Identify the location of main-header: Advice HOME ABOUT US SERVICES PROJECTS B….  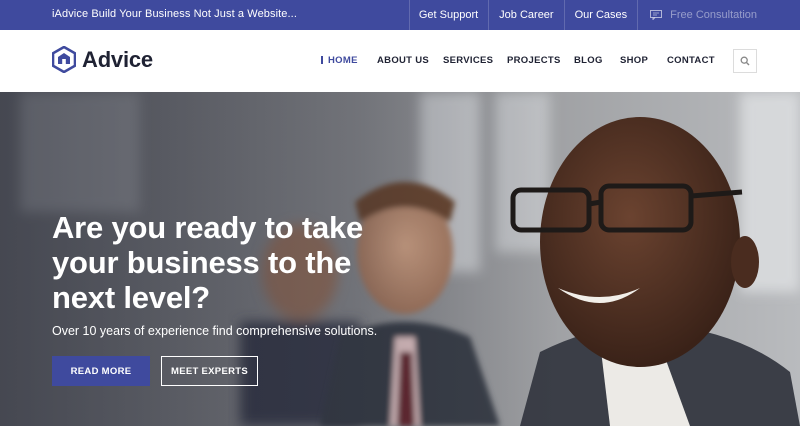
(400, 61).